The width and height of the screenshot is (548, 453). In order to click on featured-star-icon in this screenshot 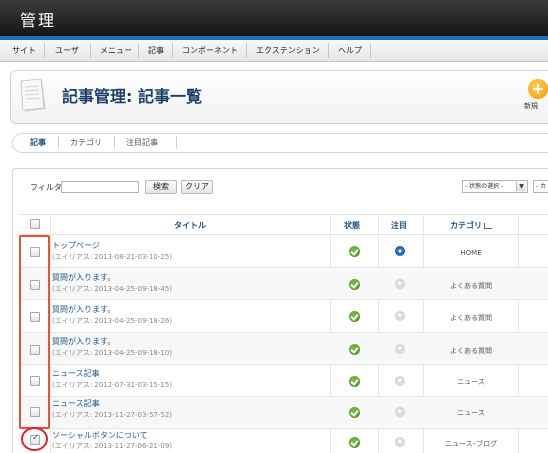, I will do `click(400, 251)`.